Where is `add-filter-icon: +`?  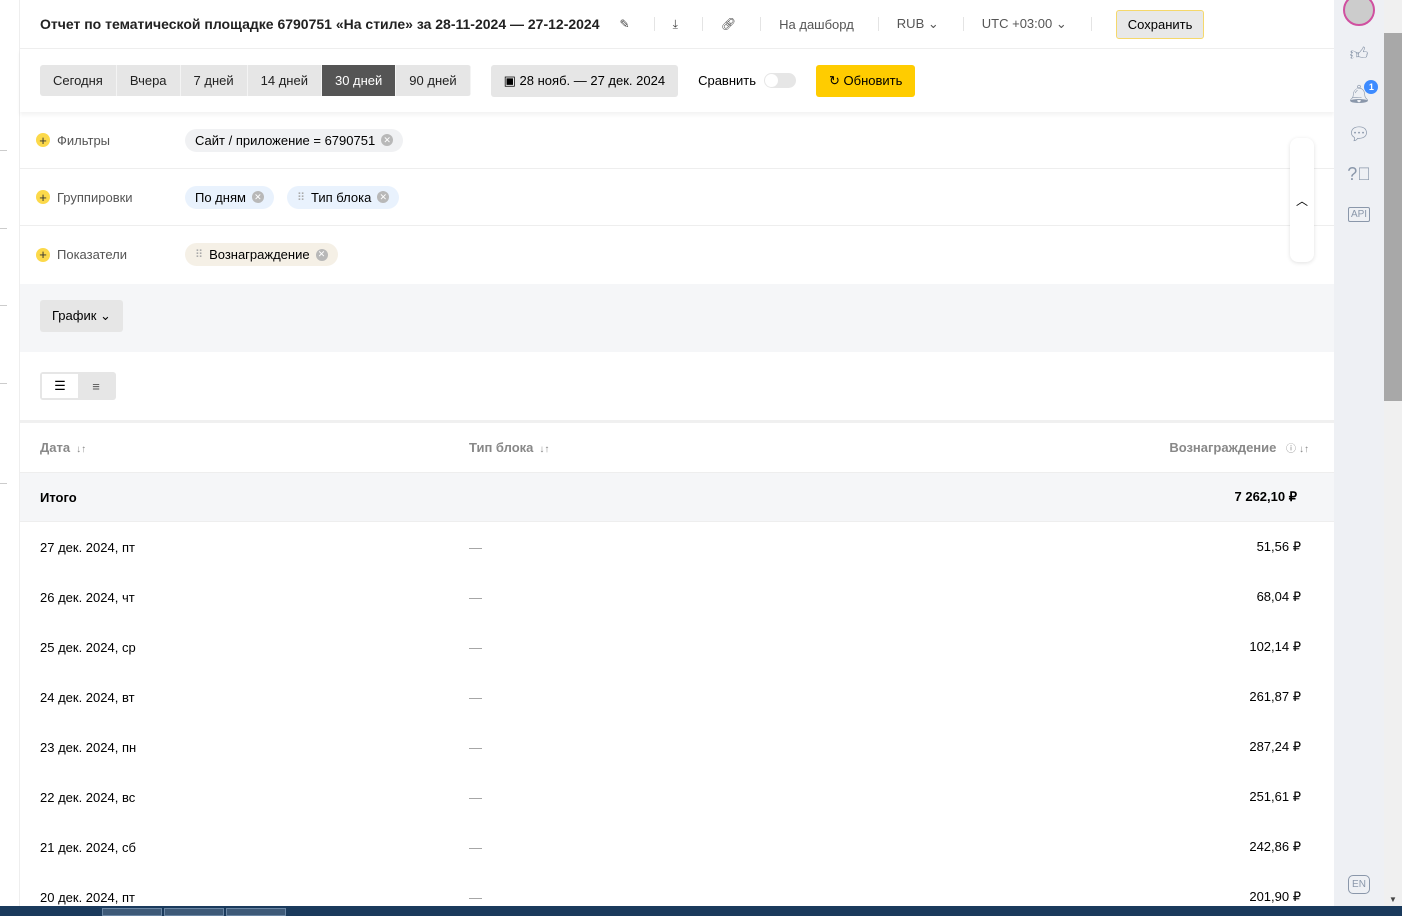
add-filter-icon: + is located at coordinates (43, 140).